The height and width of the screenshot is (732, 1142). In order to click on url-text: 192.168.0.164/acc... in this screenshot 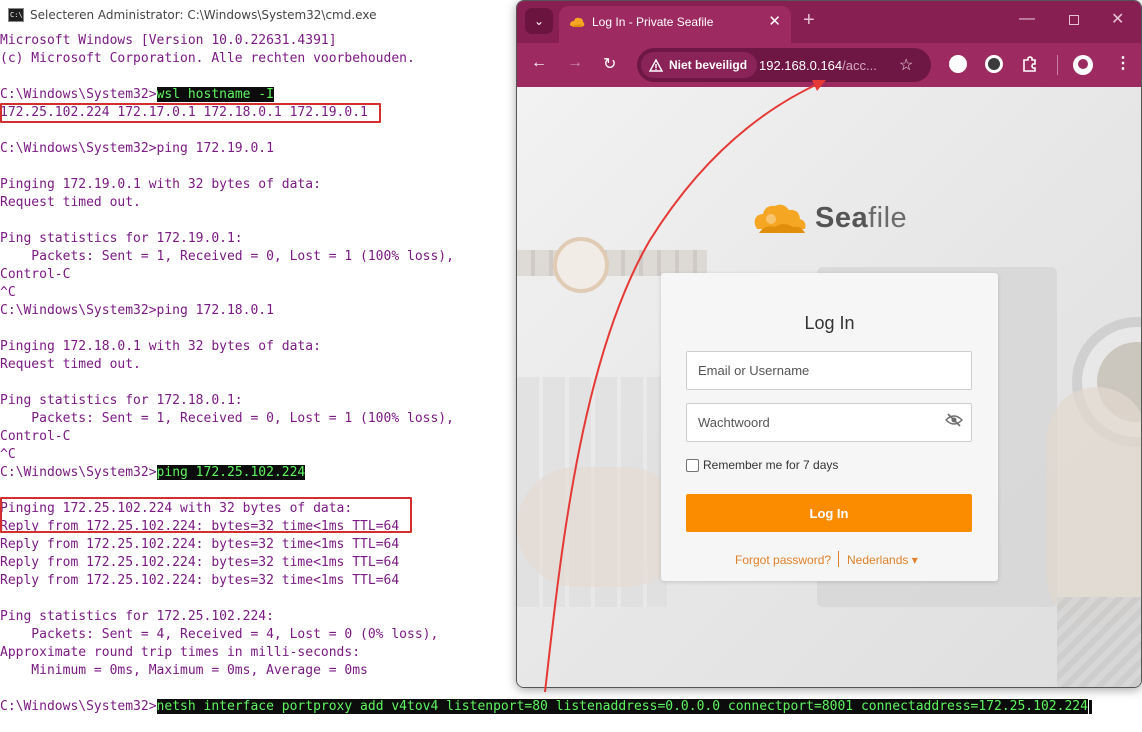, I will do `click(818, 65)`.